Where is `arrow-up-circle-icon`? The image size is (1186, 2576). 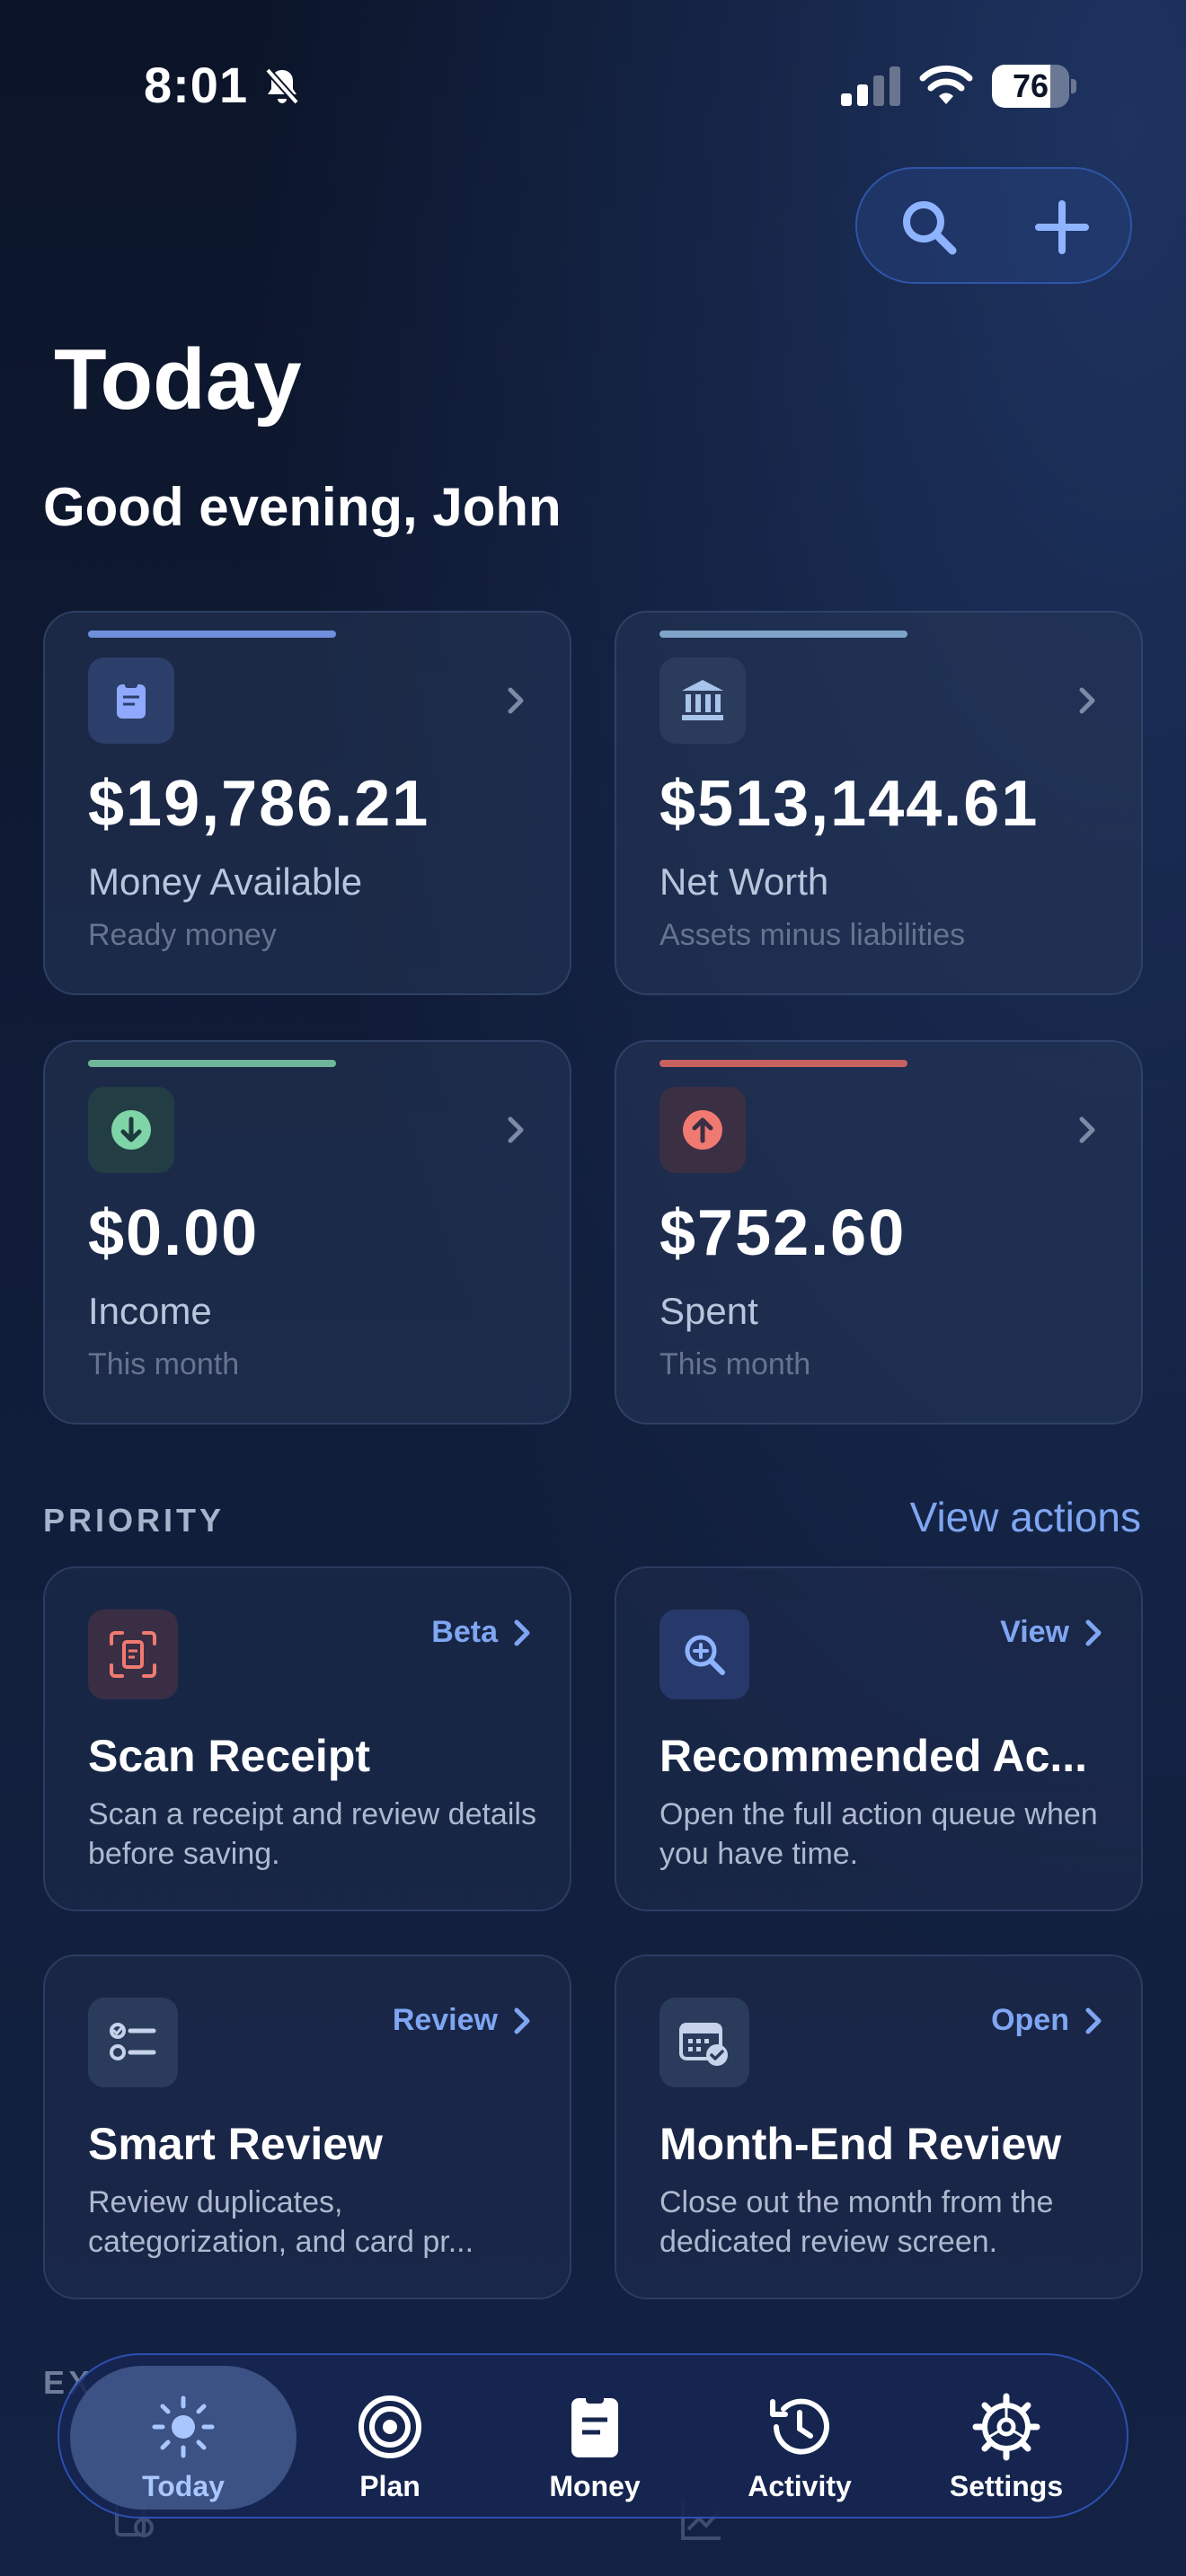 arrow-up-circle-icon is located at coordinates (702, 1130).